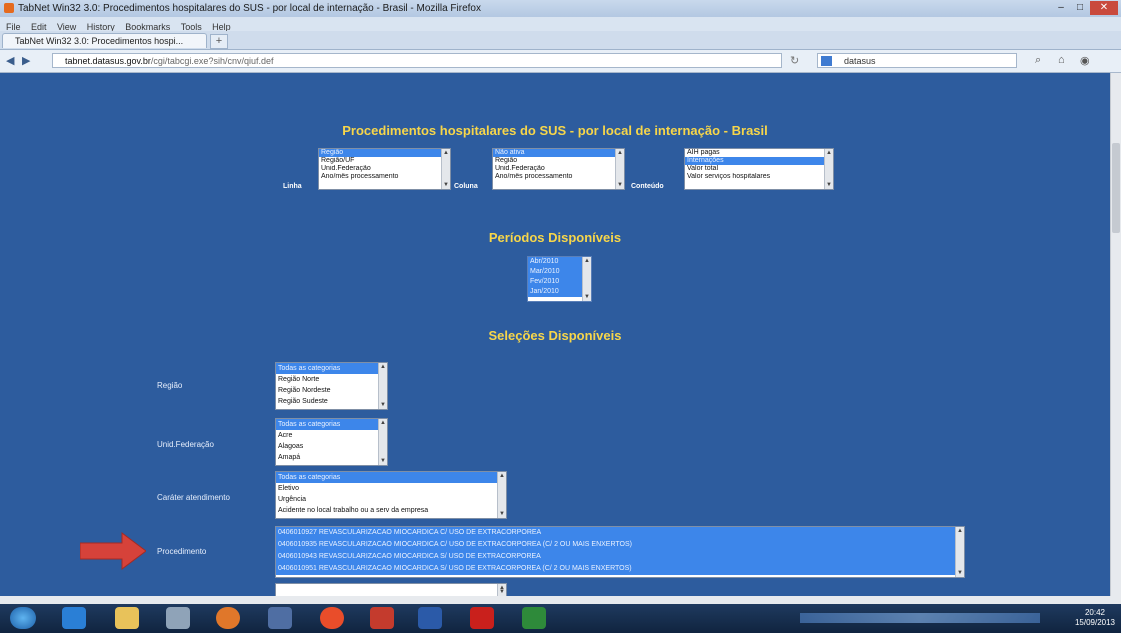  Describe the element at coordinates (331, 379) in the screenshot. I see `filter-option: Região Norte` at that location.